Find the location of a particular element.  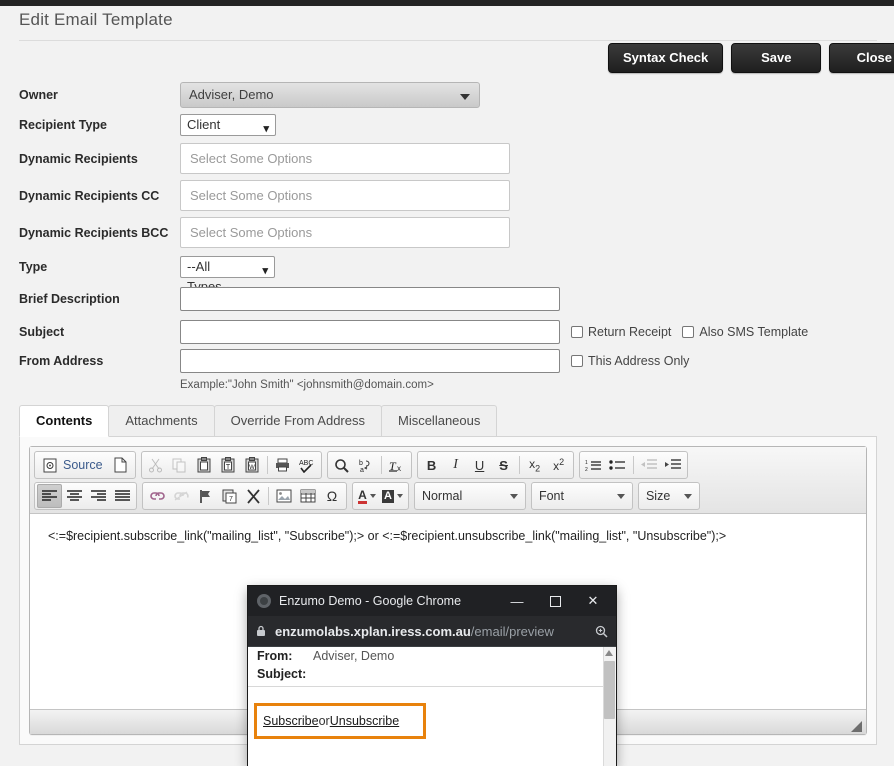

subscript-icon: x2 is located at coordinates (535, 465).